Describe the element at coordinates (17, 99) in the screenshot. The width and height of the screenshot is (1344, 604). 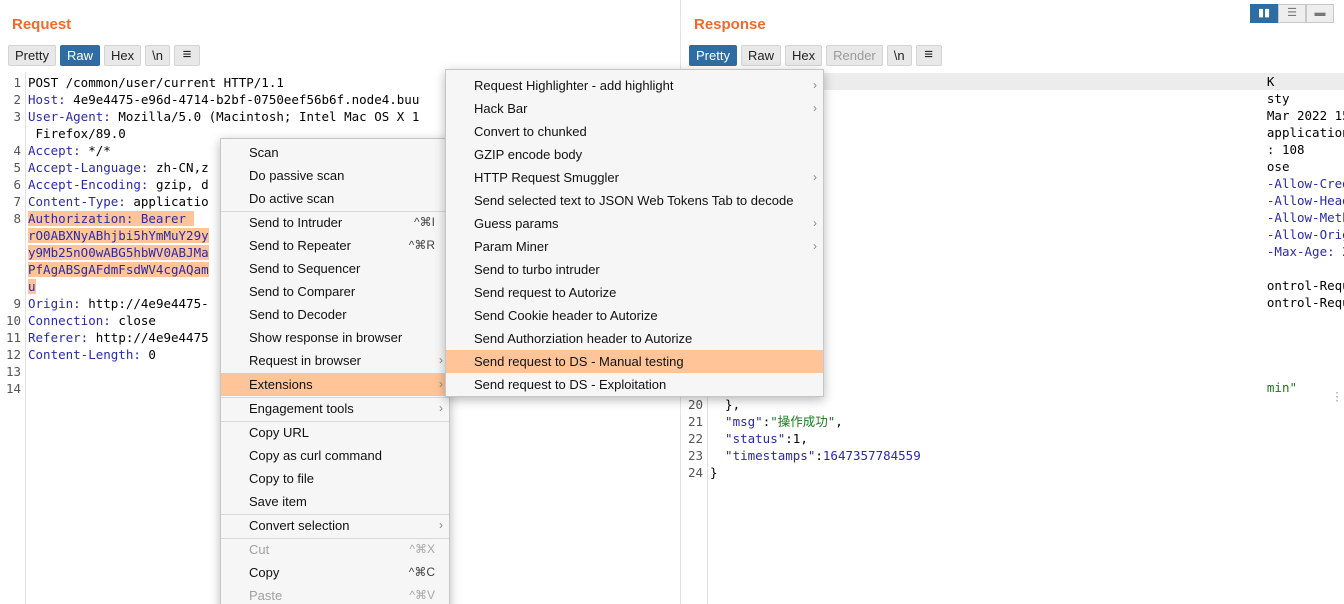
I see `line-number: 2` at that location.